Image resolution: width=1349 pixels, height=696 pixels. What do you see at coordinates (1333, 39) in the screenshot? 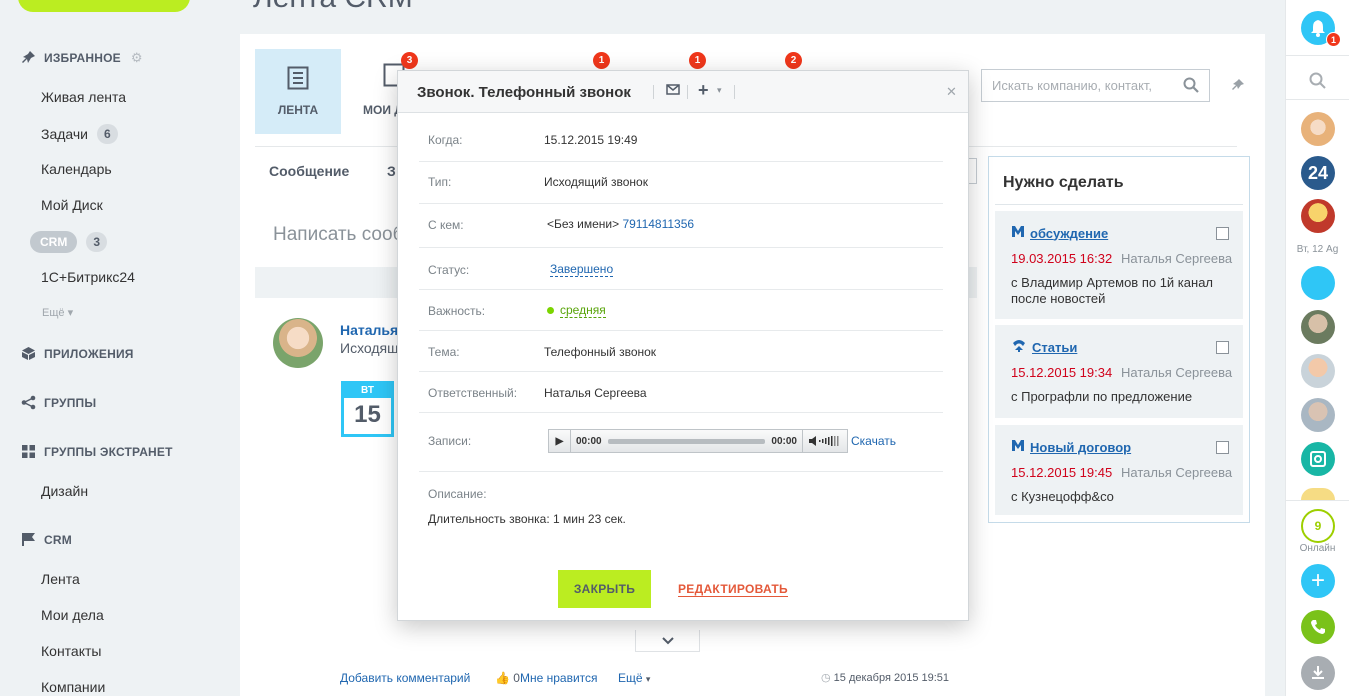
I see `notify-badge: 1` at bounding box center [1333, 39].